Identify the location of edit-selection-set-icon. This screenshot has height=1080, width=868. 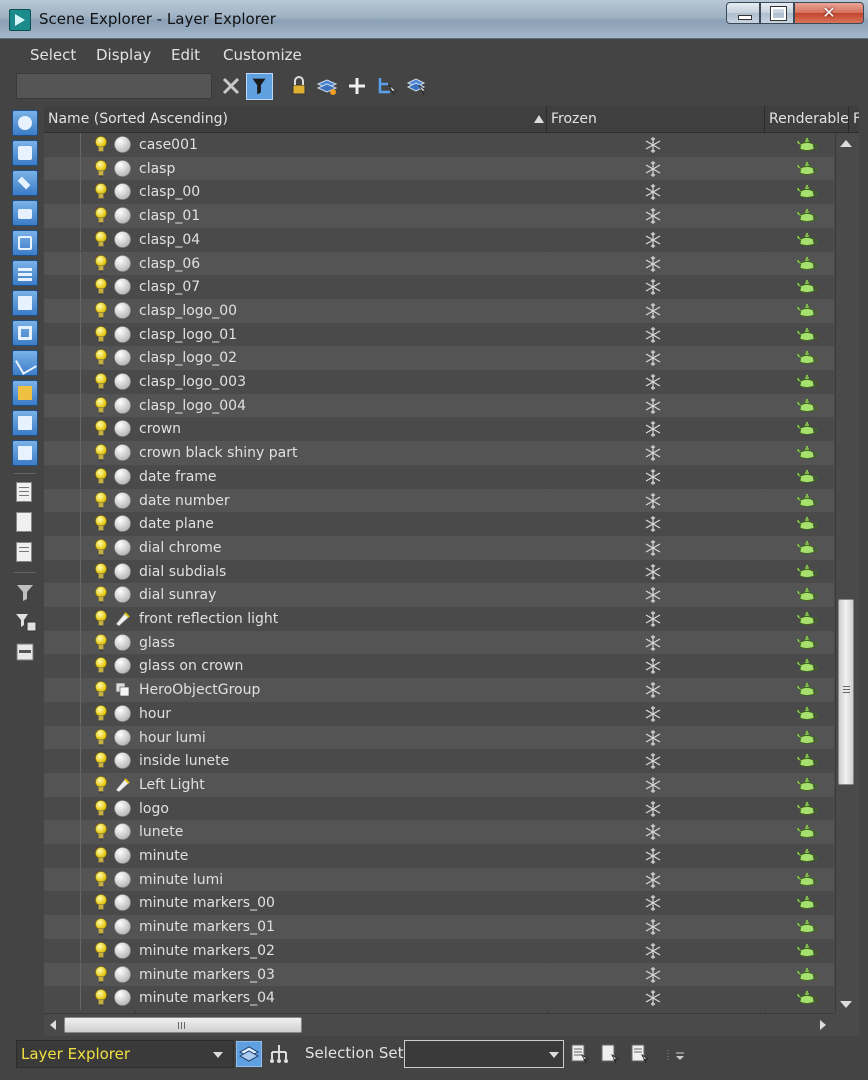
(580, 1054).